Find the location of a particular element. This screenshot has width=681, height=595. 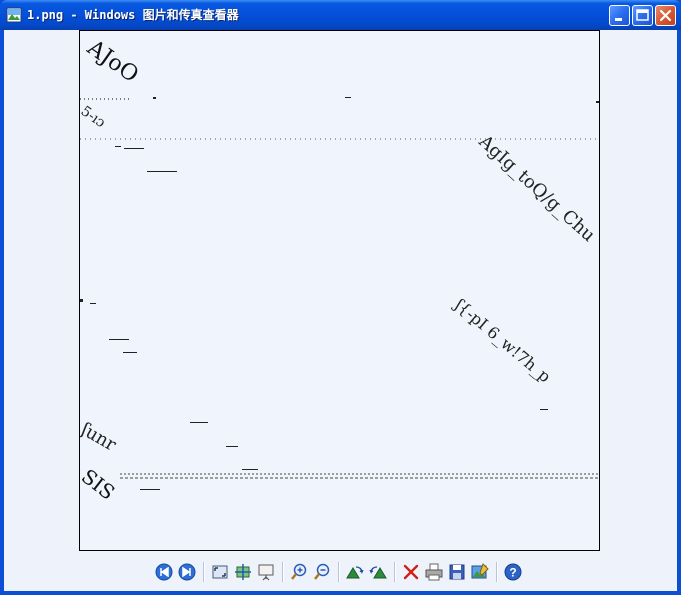

best-fit-icon is located at coordinates (220, 572).